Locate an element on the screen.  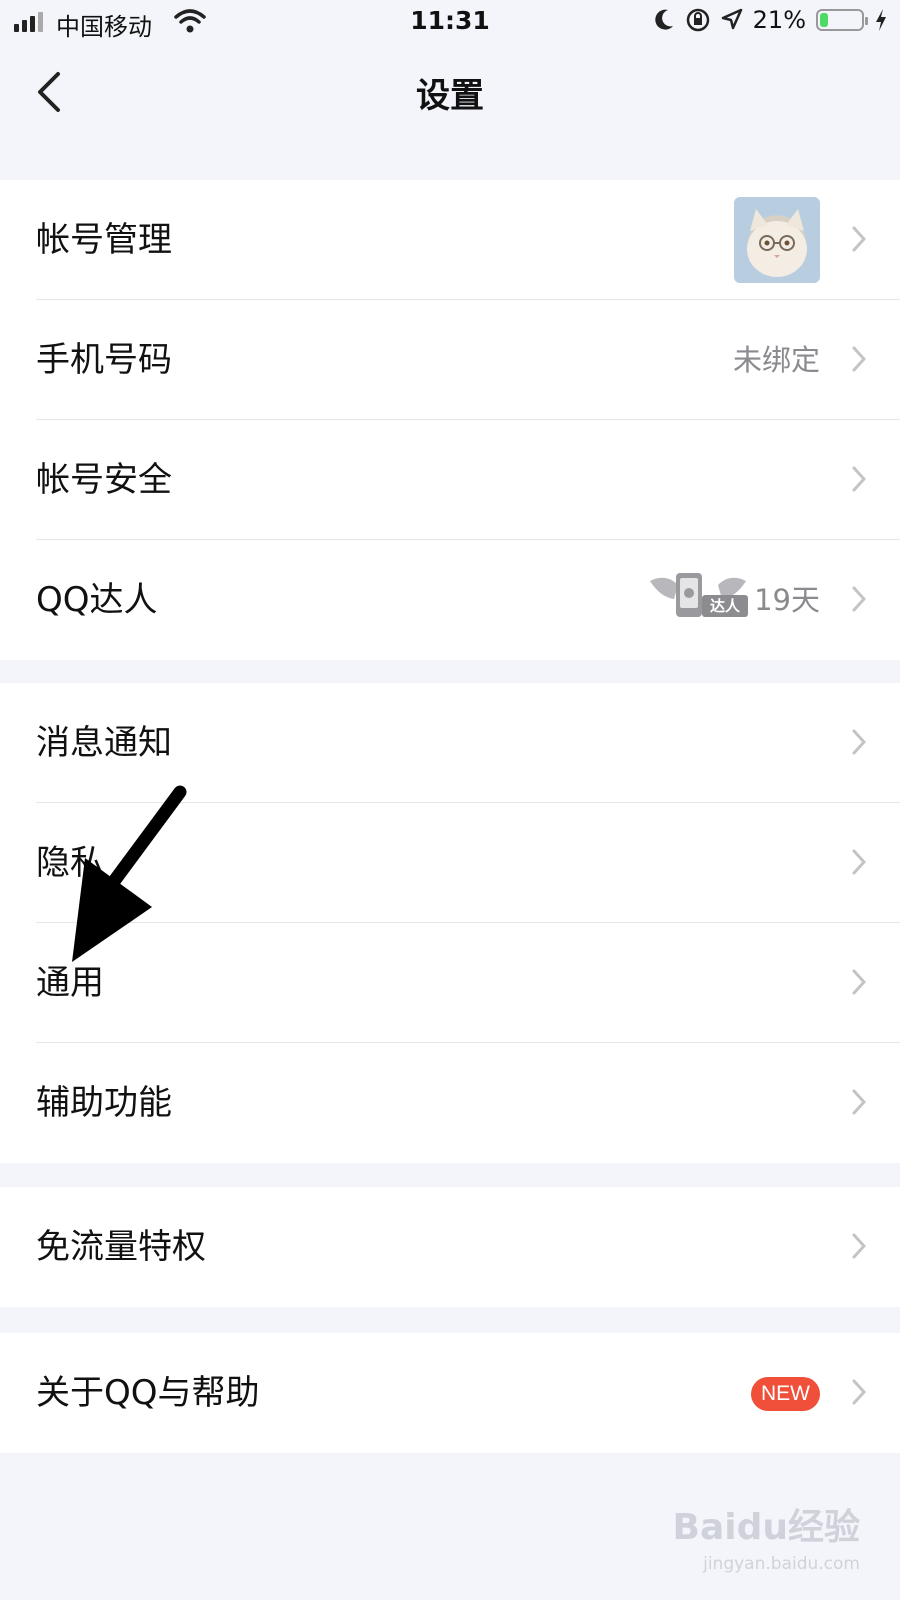
row-label: 通用 is located at coordinates (70, 983).